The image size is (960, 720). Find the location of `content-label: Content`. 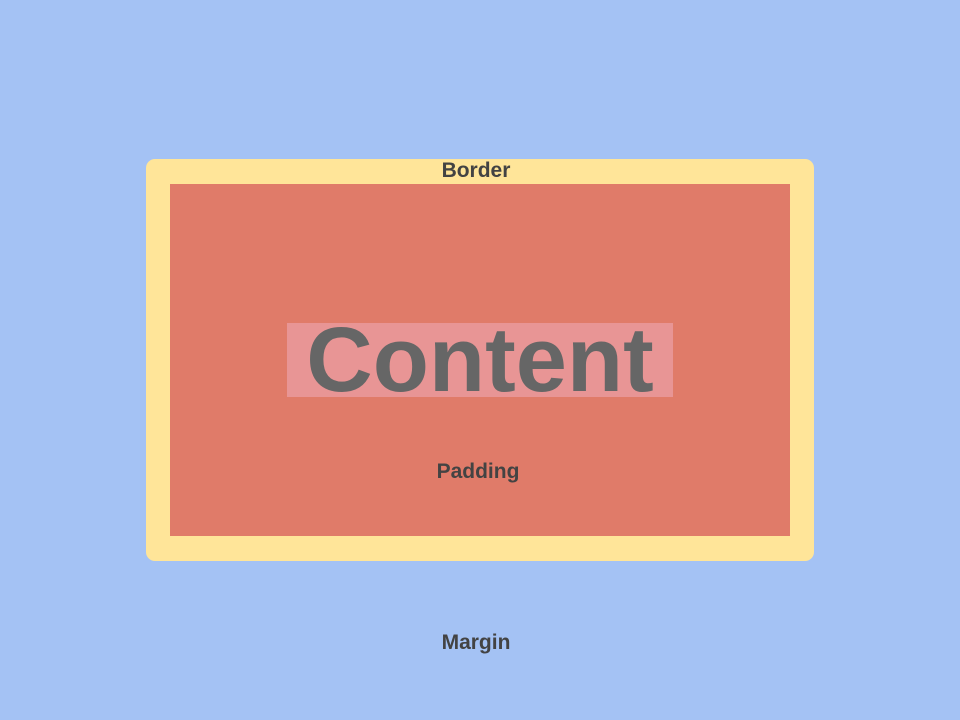

content-label: Content is located at coordinates (480, 360).